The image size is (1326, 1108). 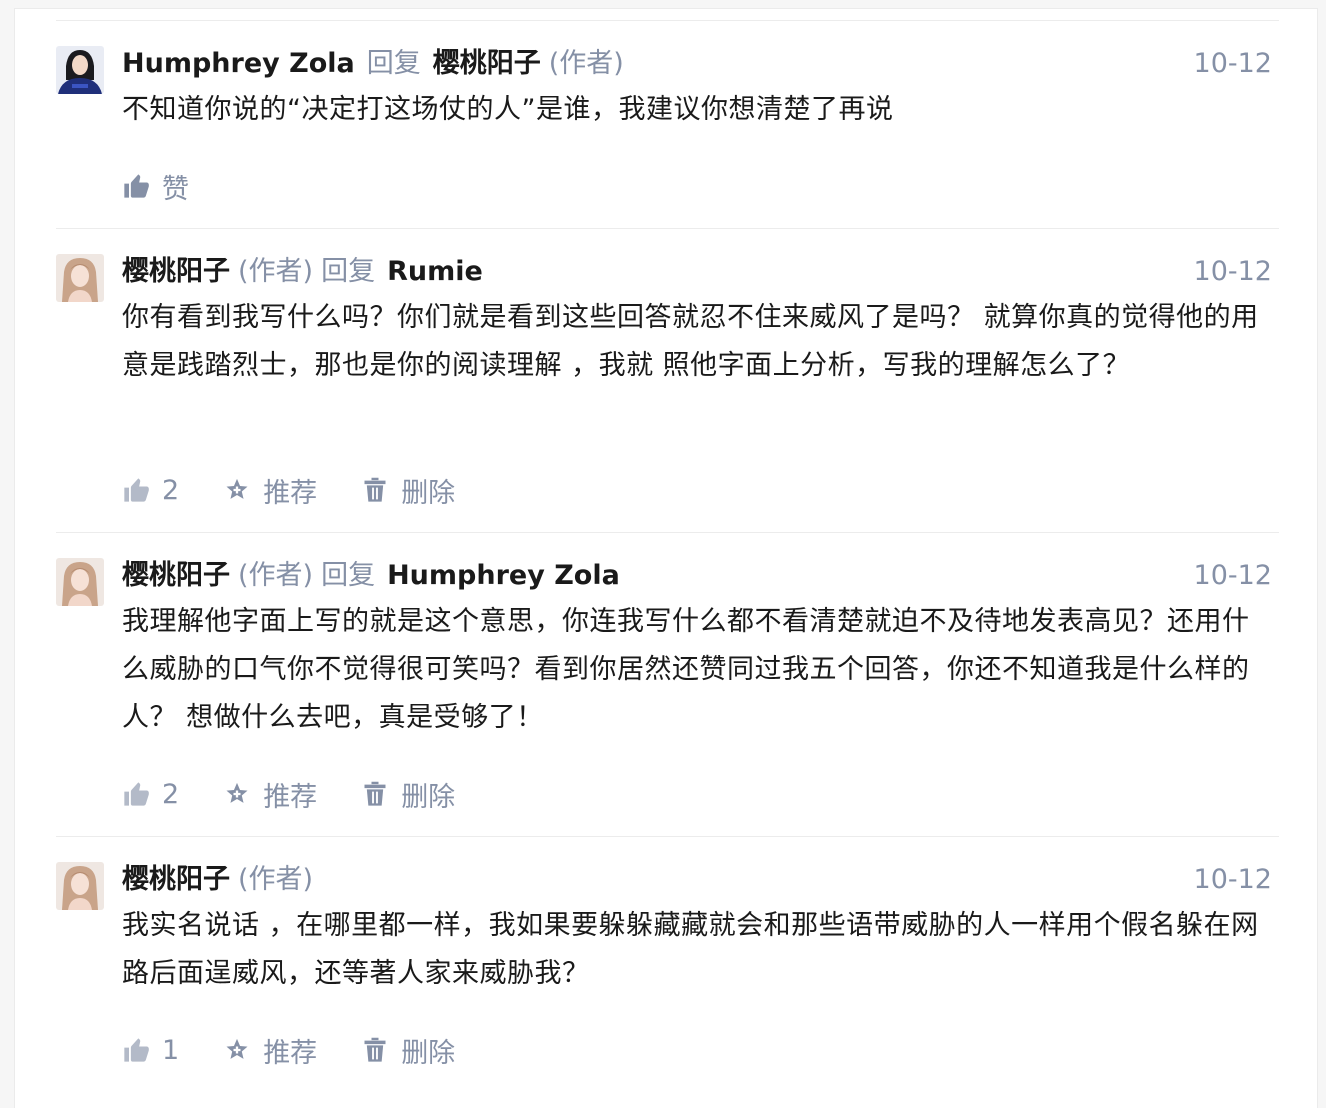 I want to click on reply-to-name: 樱桃阳子, so click(x=487, y=64).